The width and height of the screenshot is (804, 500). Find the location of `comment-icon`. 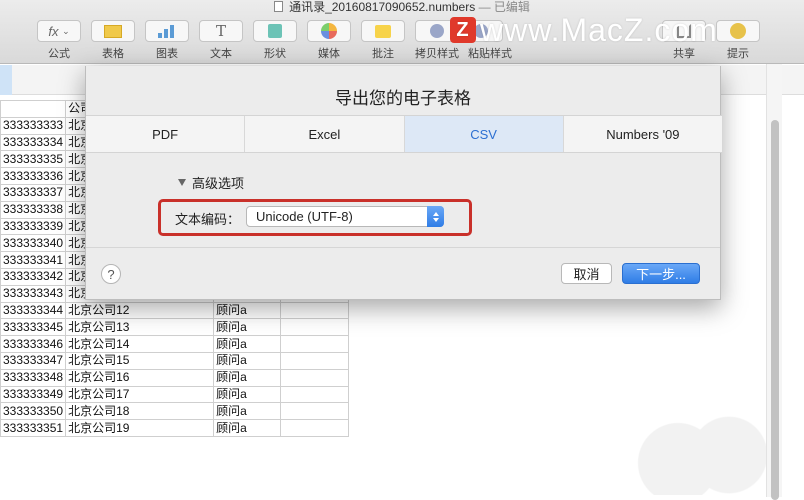

comment-icon is located at coordinates (383, 31).